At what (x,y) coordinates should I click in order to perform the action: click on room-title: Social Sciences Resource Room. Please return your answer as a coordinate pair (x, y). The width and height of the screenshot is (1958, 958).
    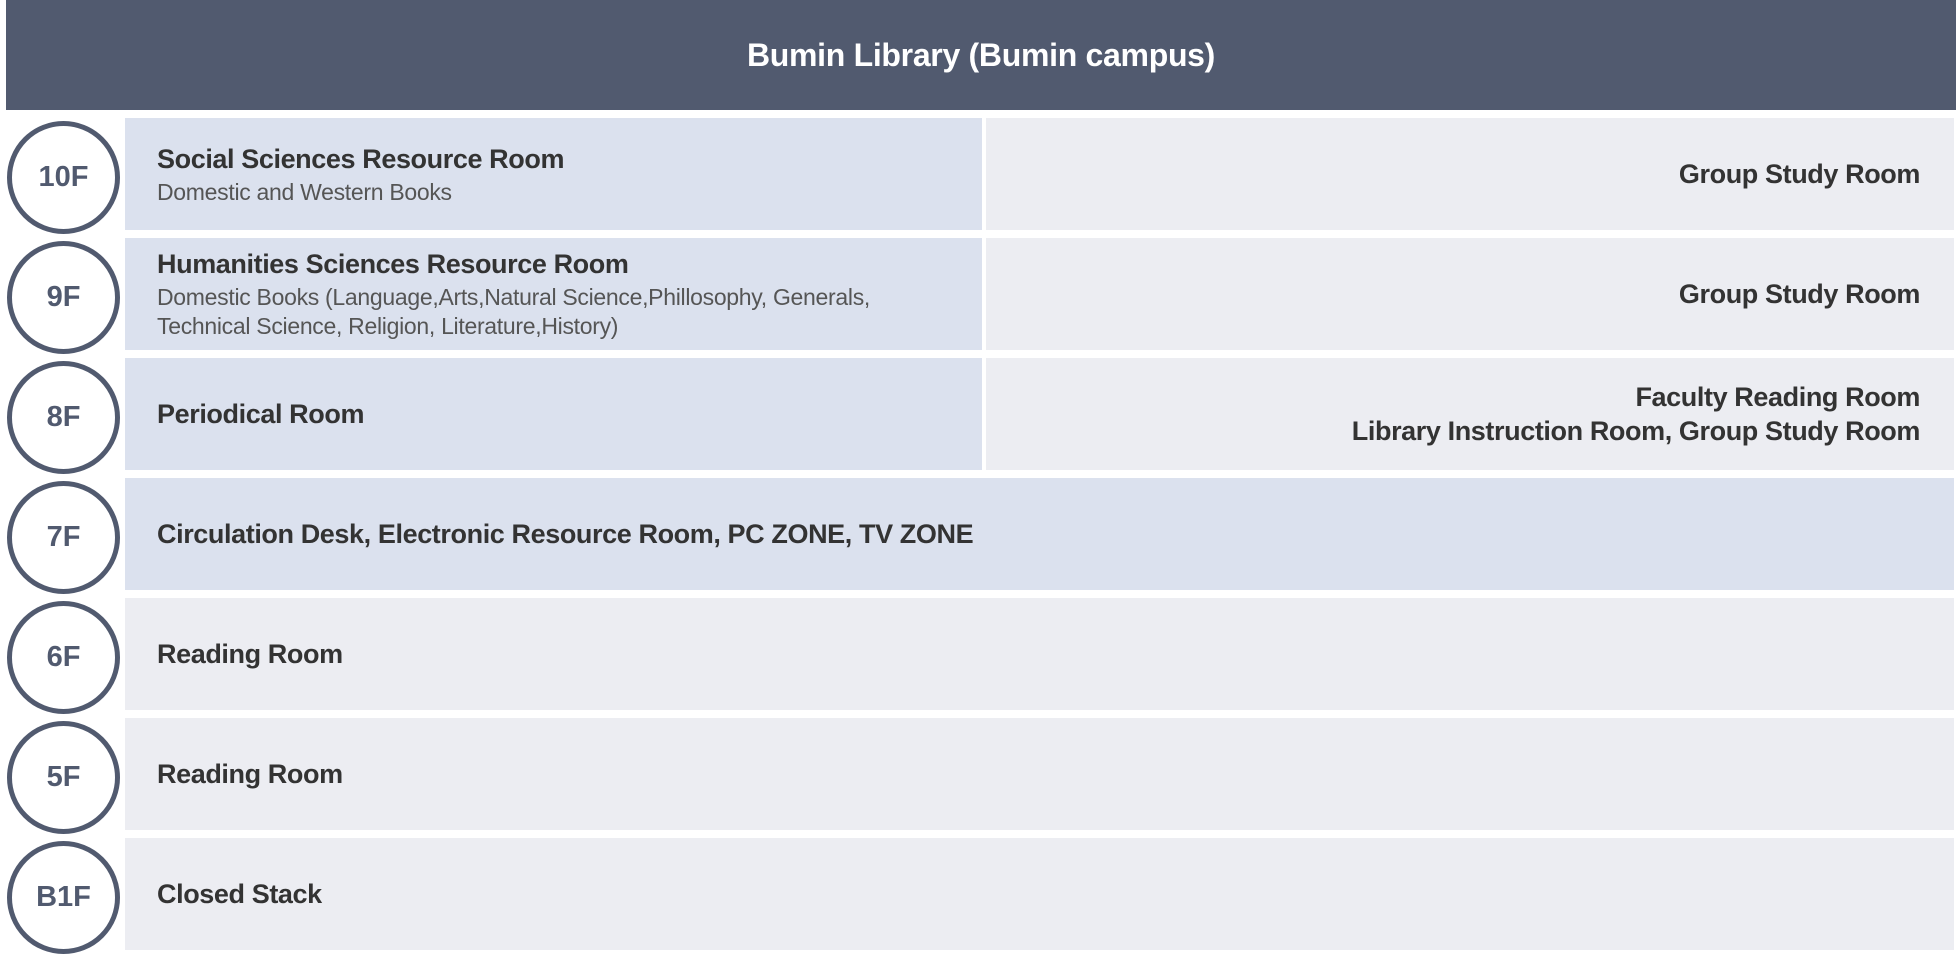
    Looking at the image, I should click on (361, 158).